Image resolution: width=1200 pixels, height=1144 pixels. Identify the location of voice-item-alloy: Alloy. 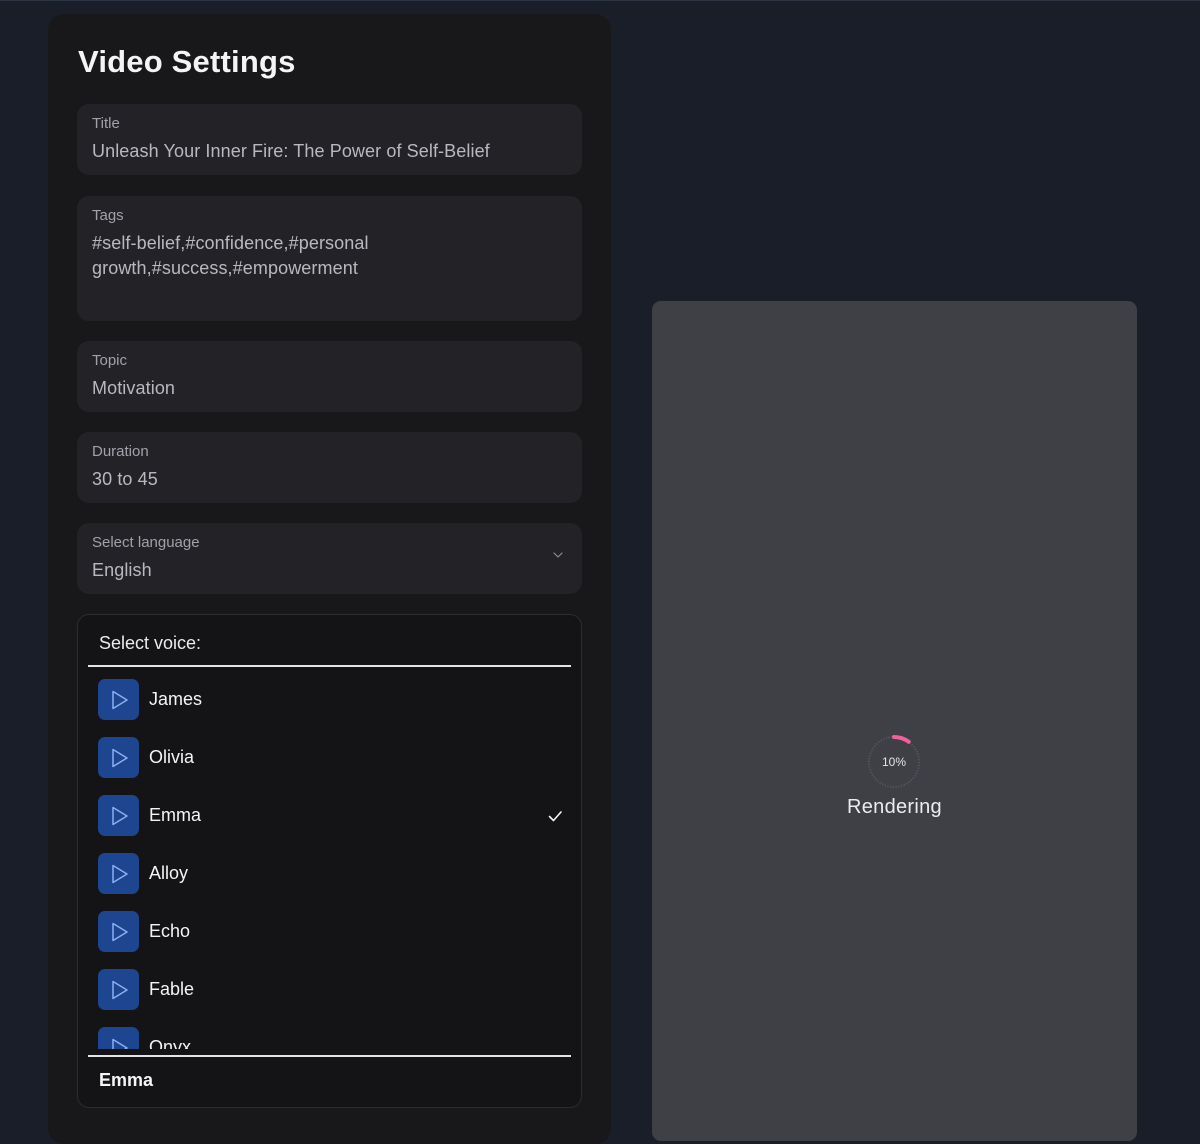
(330, 874).